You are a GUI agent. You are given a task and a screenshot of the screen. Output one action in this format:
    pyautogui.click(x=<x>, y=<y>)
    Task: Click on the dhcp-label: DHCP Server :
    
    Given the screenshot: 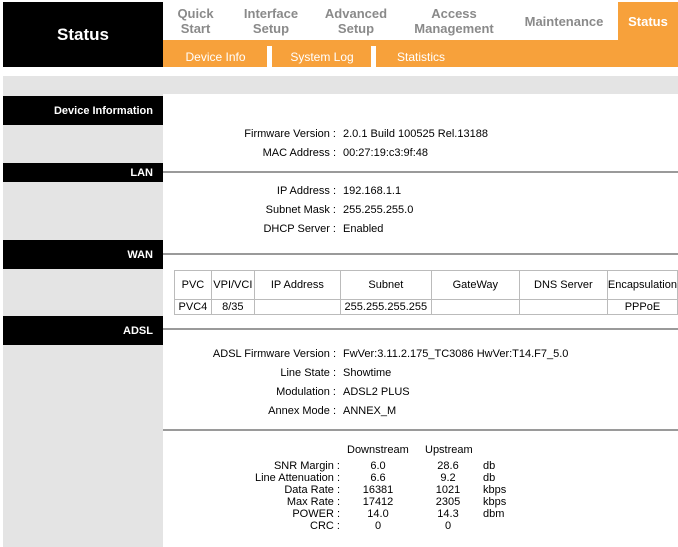 What is the action you would take?
    pyautogui.click(x=299, y=229)
    